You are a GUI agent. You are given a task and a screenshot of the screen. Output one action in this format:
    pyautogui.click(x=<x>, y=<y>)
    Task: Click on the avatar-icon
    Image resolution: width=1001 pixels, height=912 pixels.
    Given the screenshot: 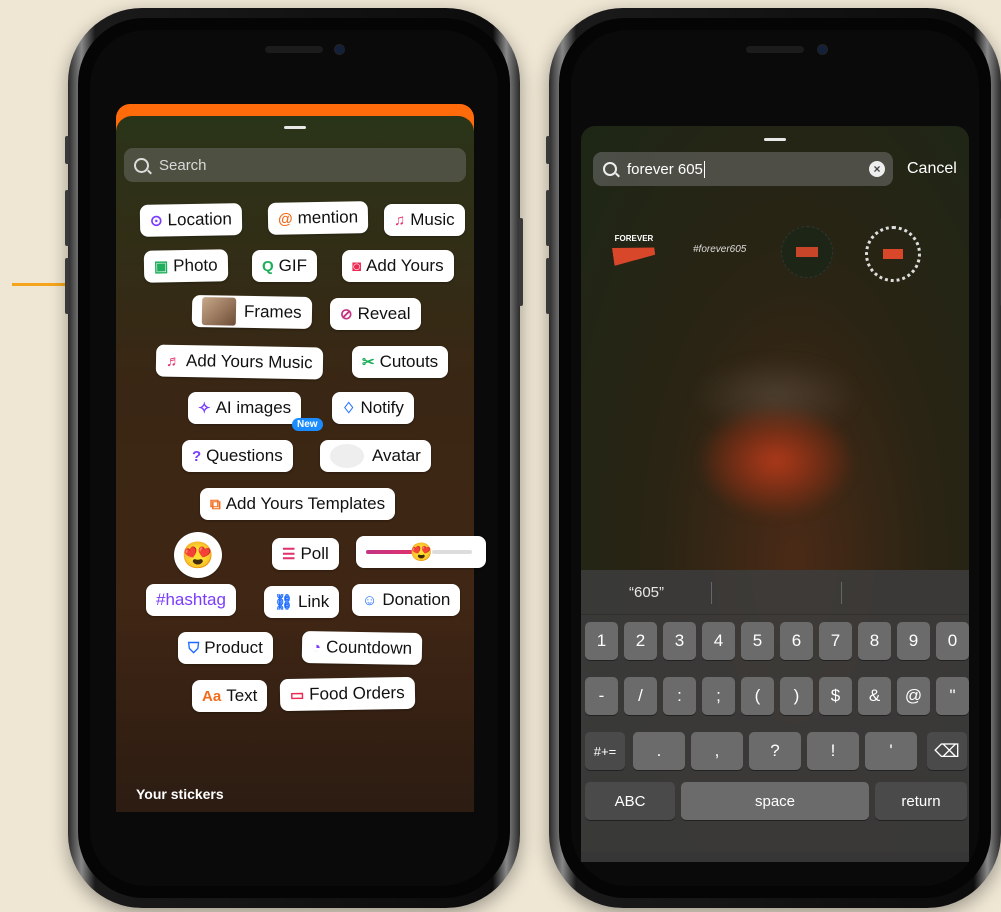 What is the action you would take?
    pyautogui.click(x=347, y=456)
    